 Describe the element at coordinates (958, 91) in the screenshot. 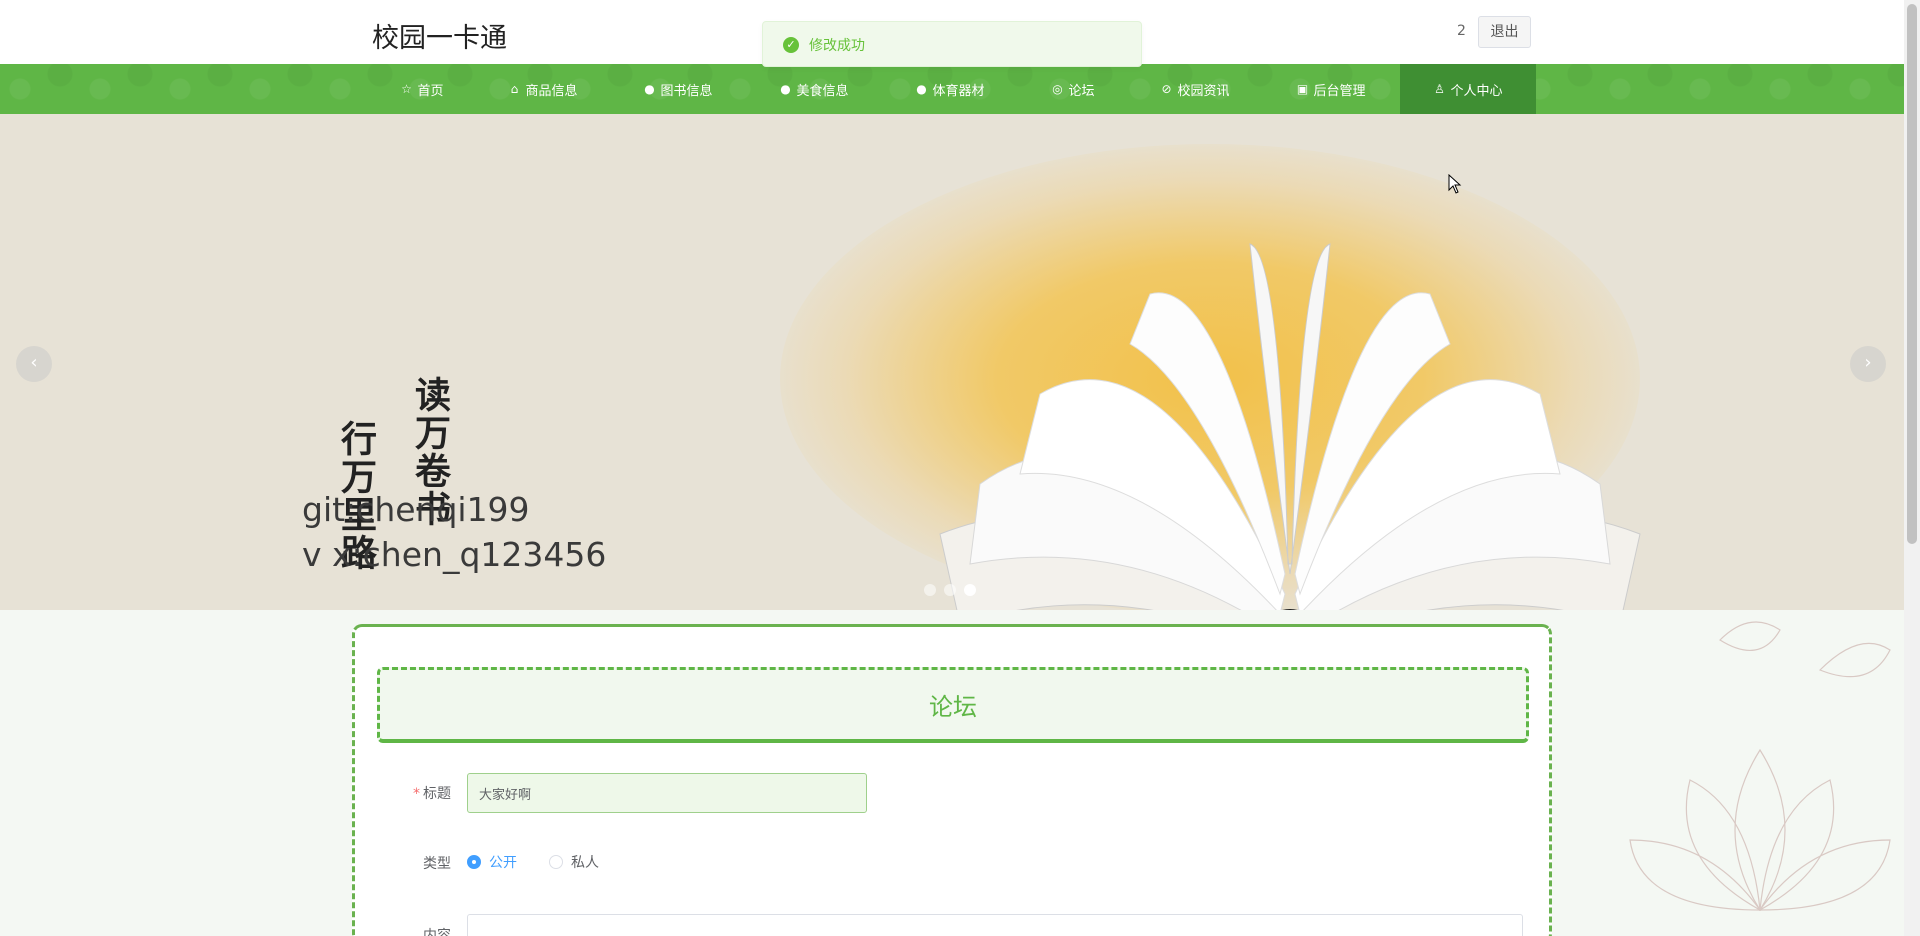

I see `nav-item-label: 体育器材` at that location.